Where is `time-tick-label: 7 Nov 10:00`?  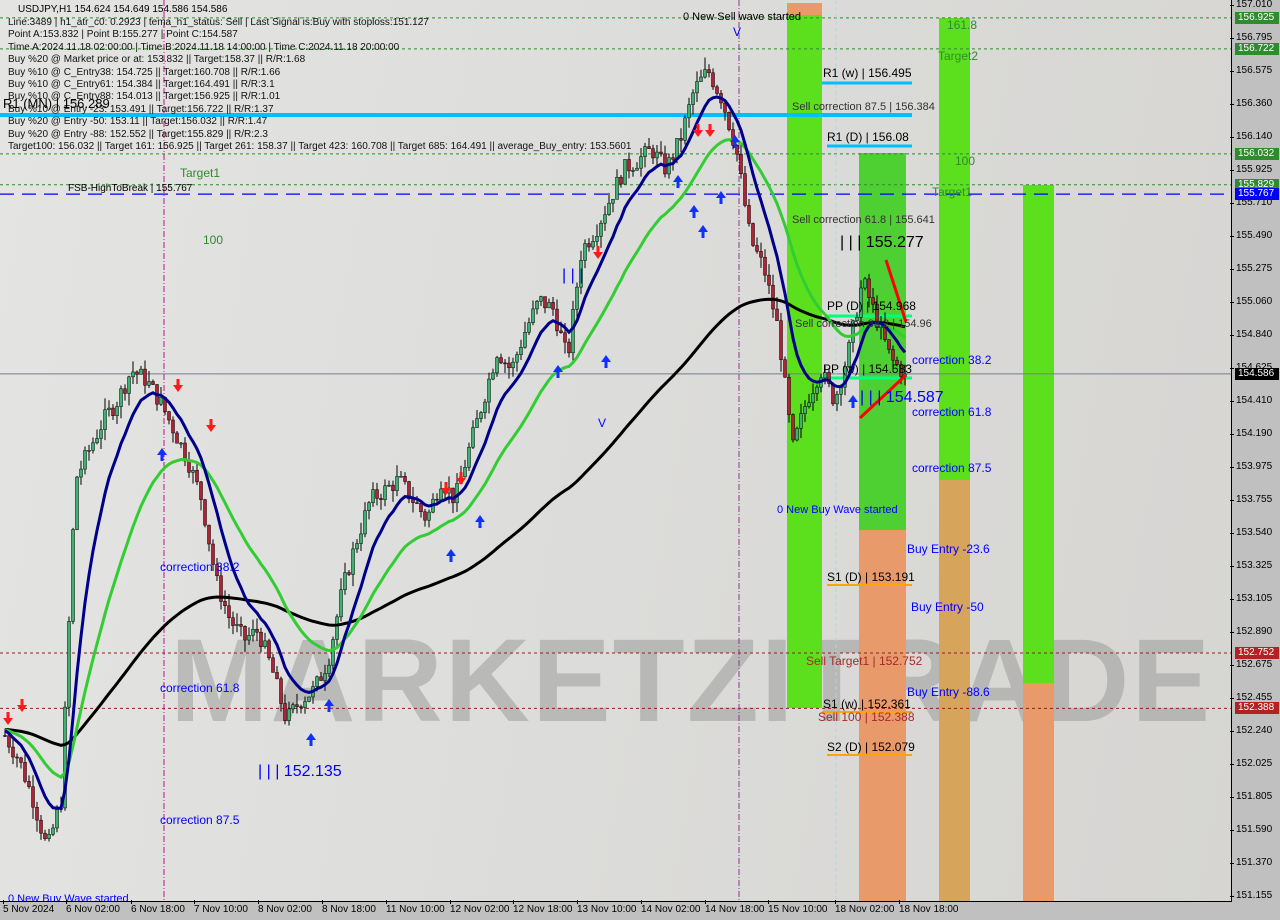 time-tick-label: 7 Nov 10:00 is located at coordinates (221, 907).